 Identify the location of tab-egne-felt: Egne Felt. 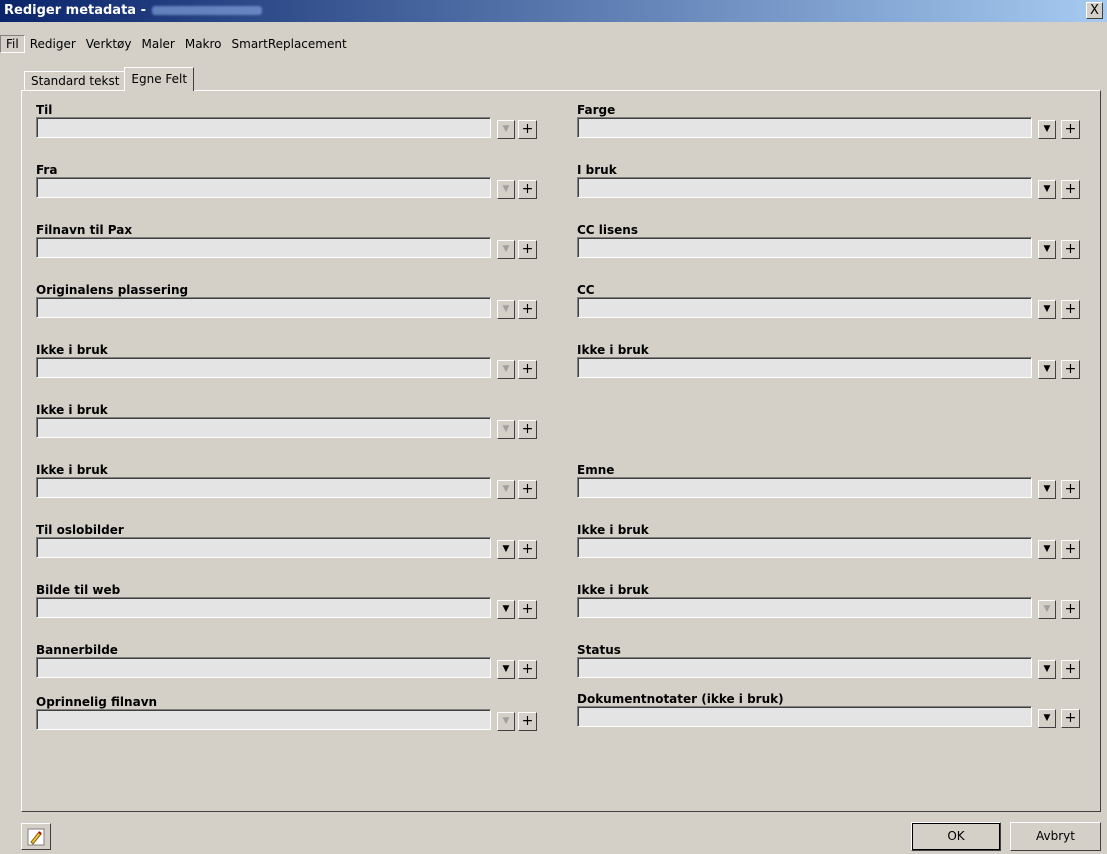
(159, 79).